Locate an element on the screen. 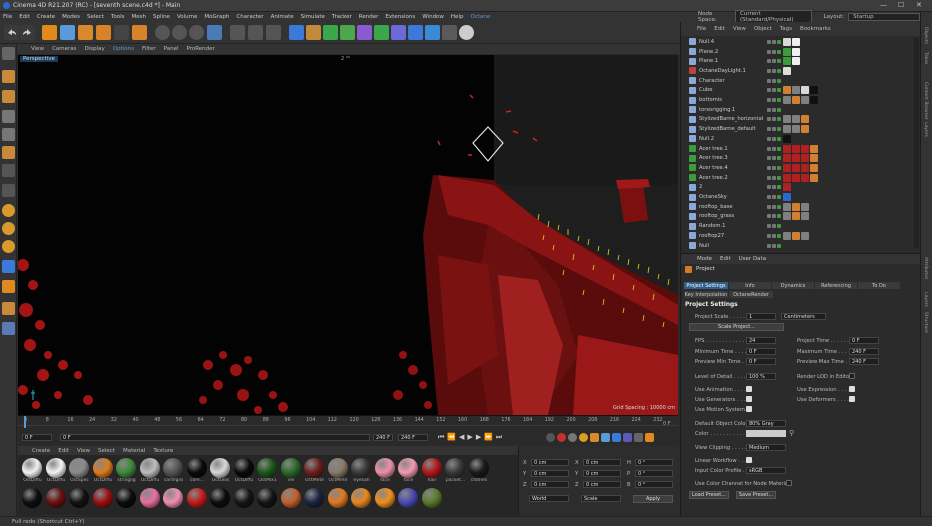 This screenshot has width=932, height=526. playhead is located at coordinates (25, 422).